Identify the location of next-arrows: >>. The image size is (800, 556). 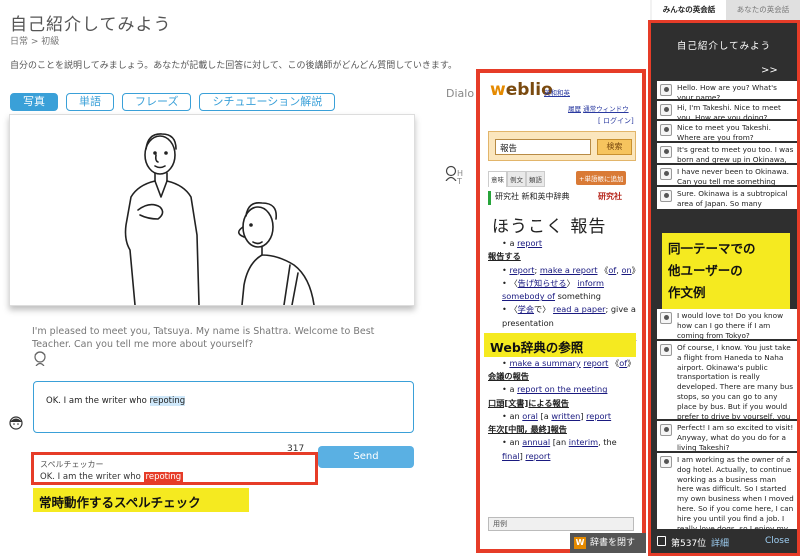
(769, 70).